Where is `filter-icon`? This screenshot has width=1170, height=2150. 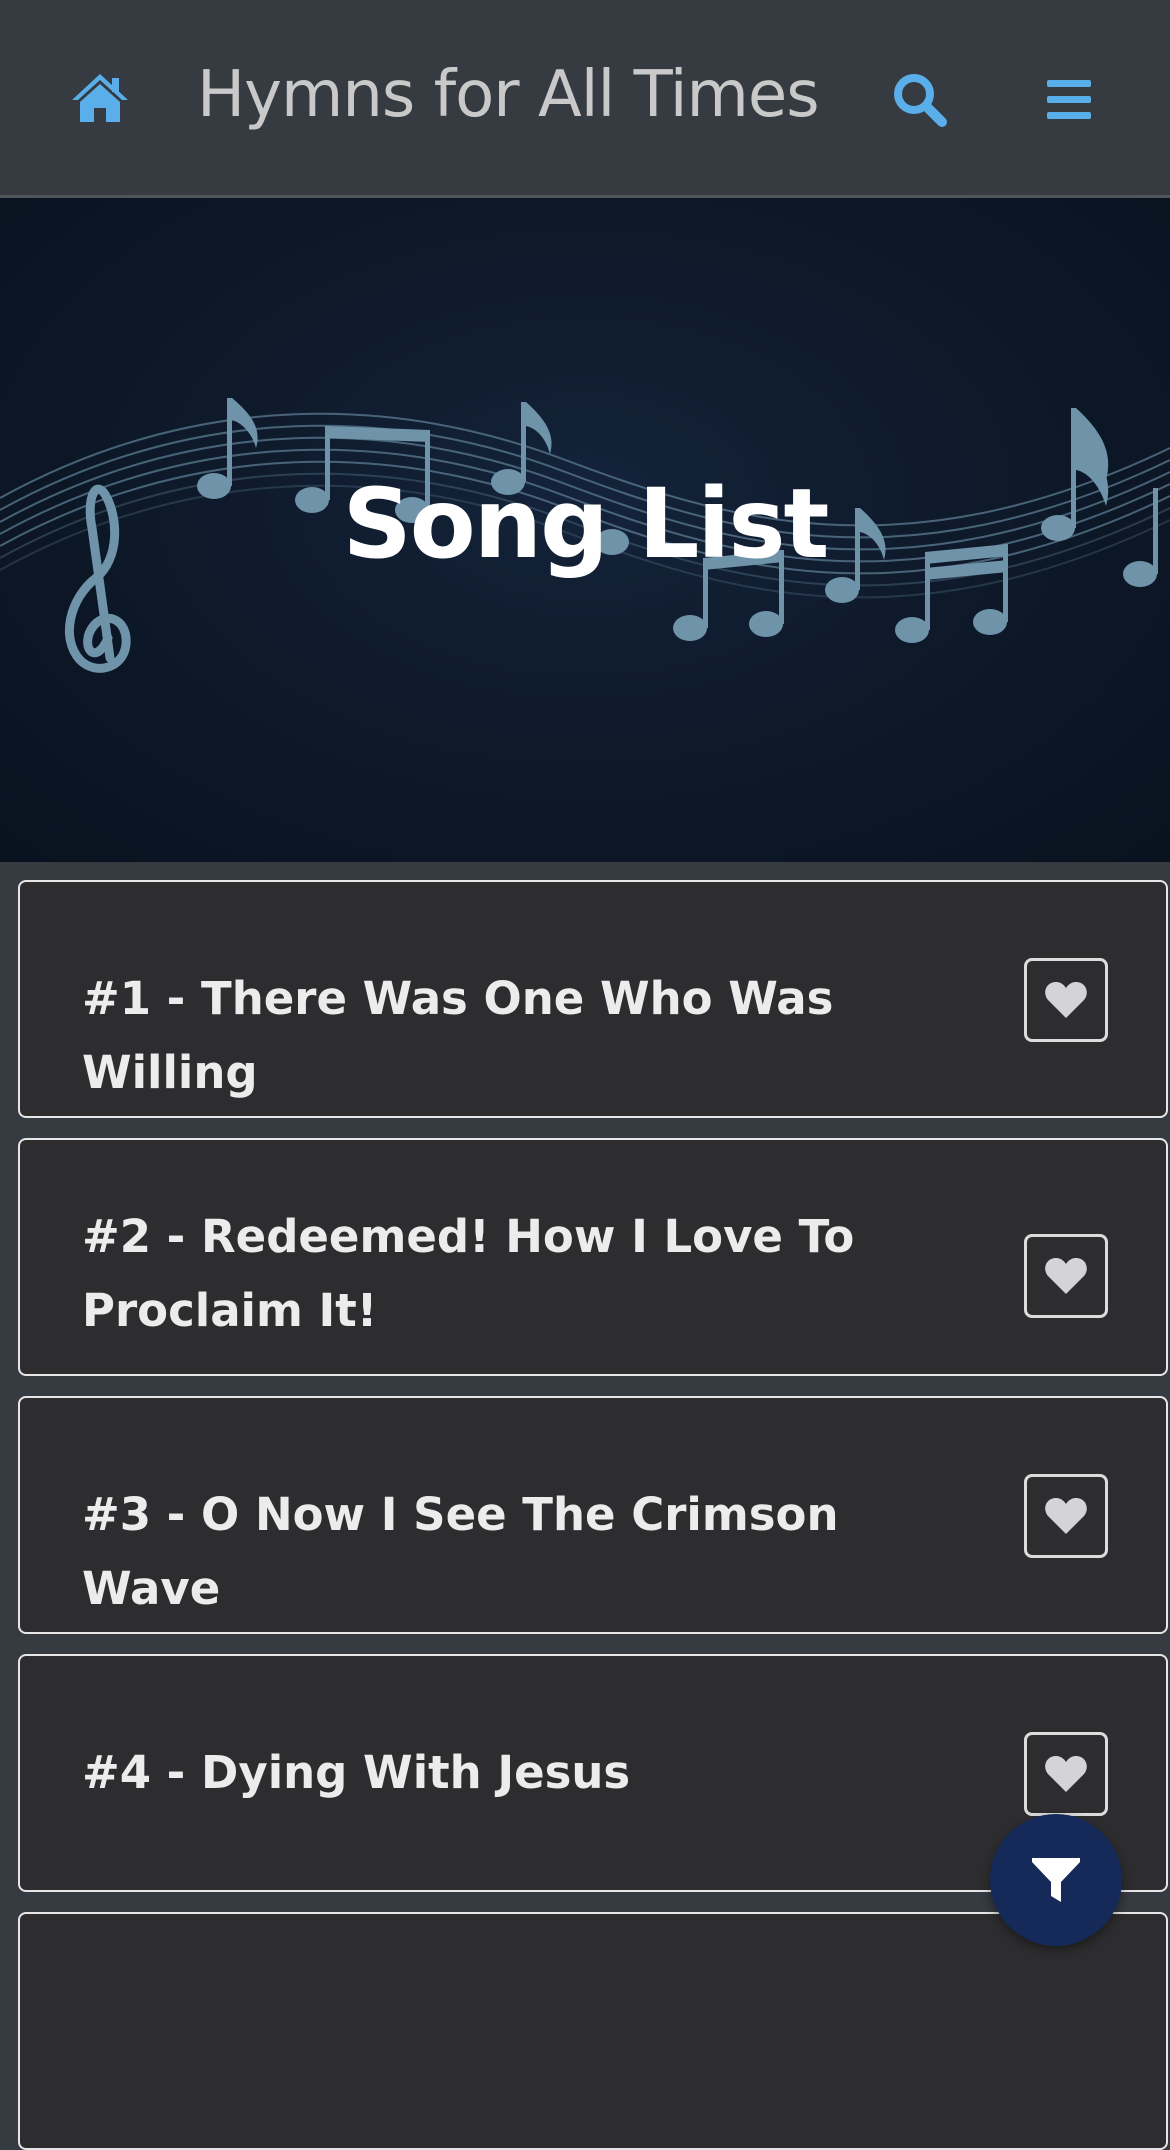 filter-icon is located at coordinates (1056, 1880).